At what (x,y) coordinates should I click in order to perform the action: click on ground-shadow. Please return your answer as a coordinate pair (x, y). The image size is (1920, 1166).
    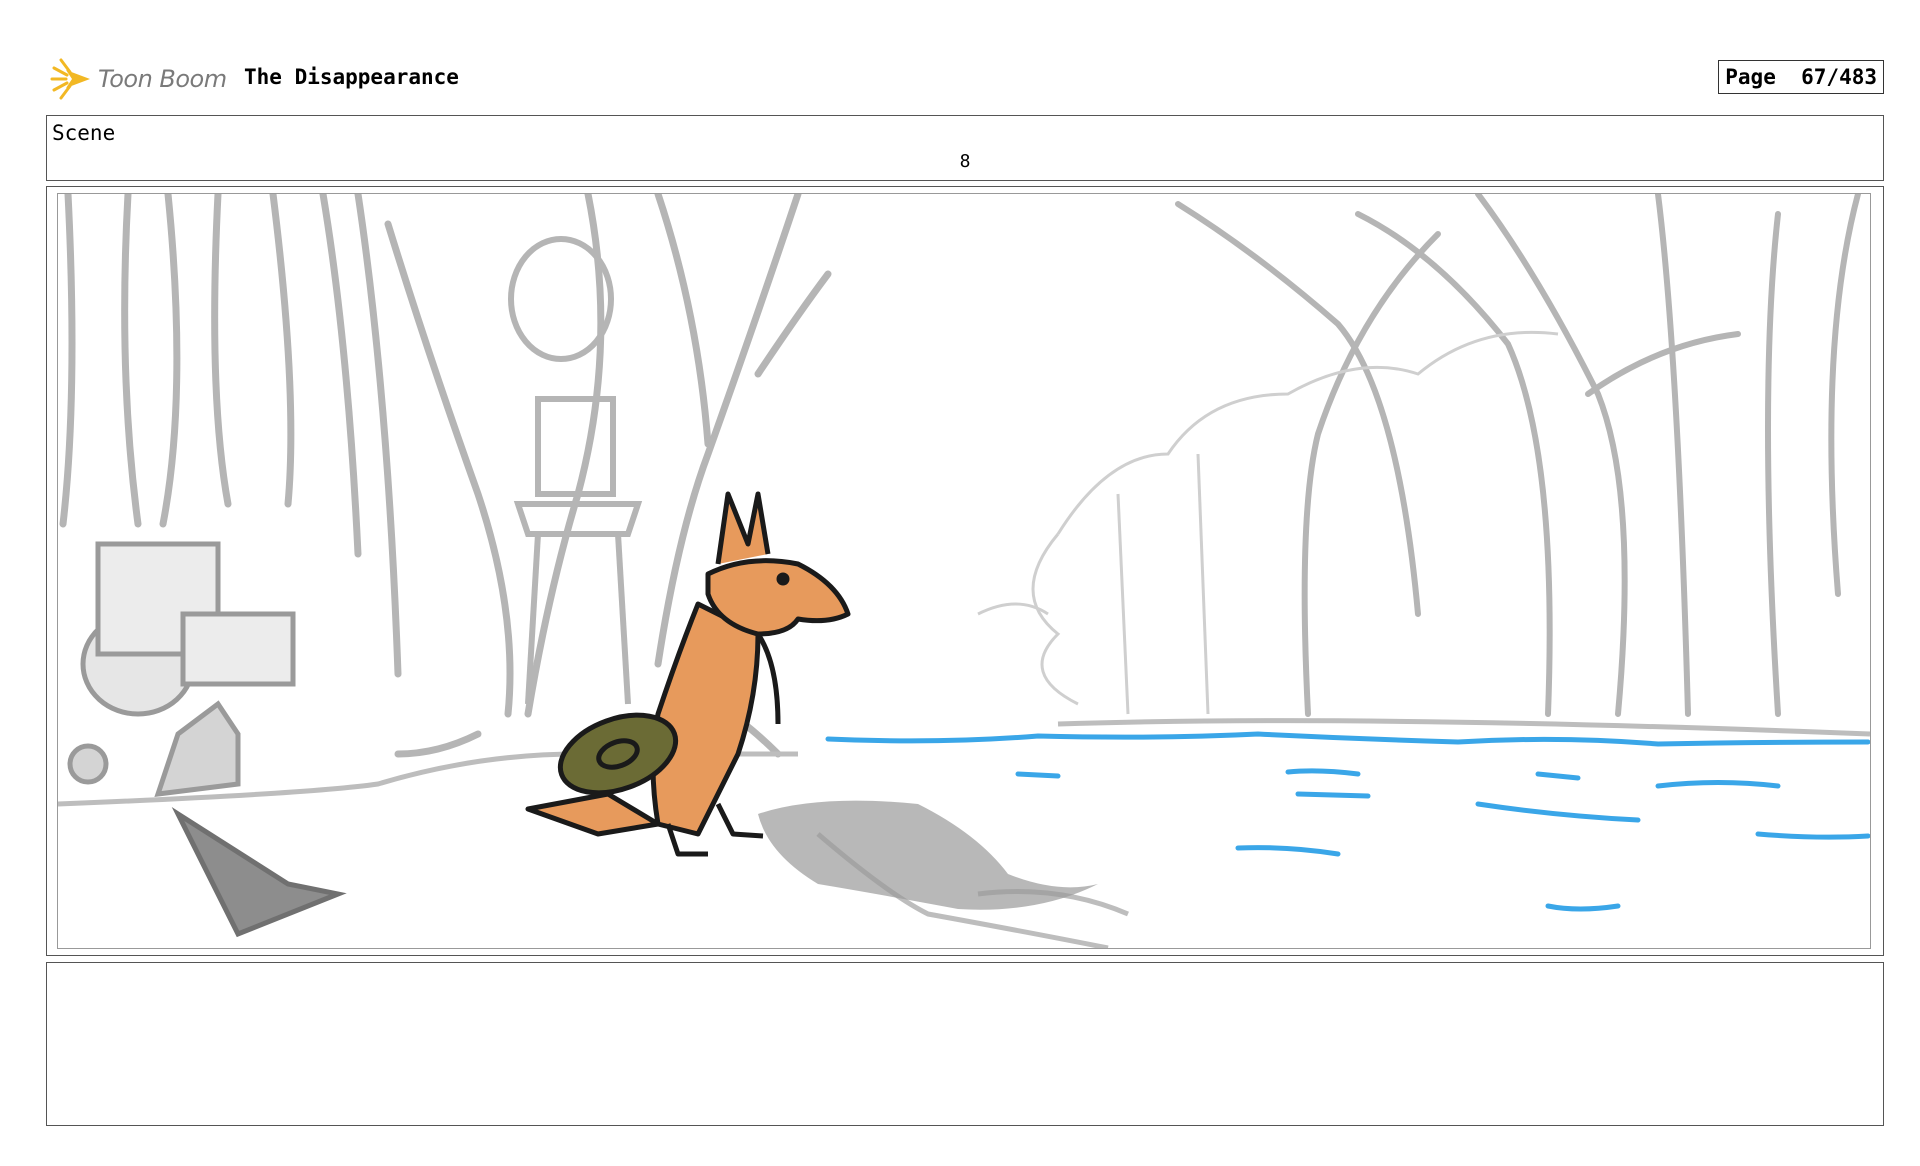
    Looking at the image, I should click on (928, 855).